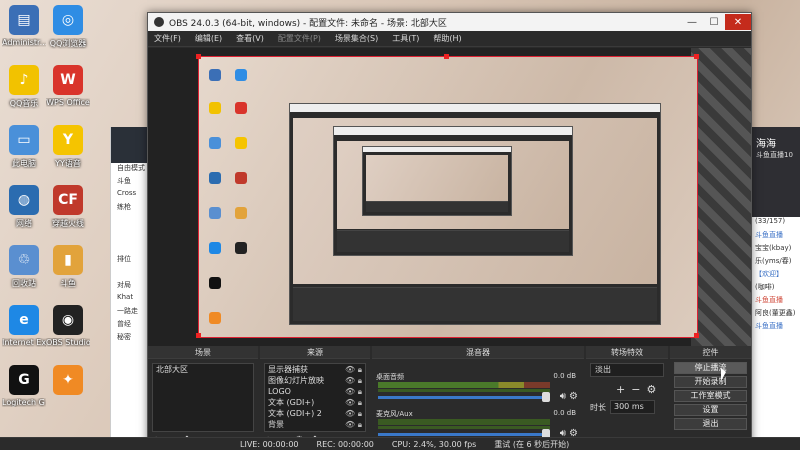  What do you see at coordinates (24, 140) in the screenshot?
I see `app-icon: ▭` at bounding box center [24, 140].